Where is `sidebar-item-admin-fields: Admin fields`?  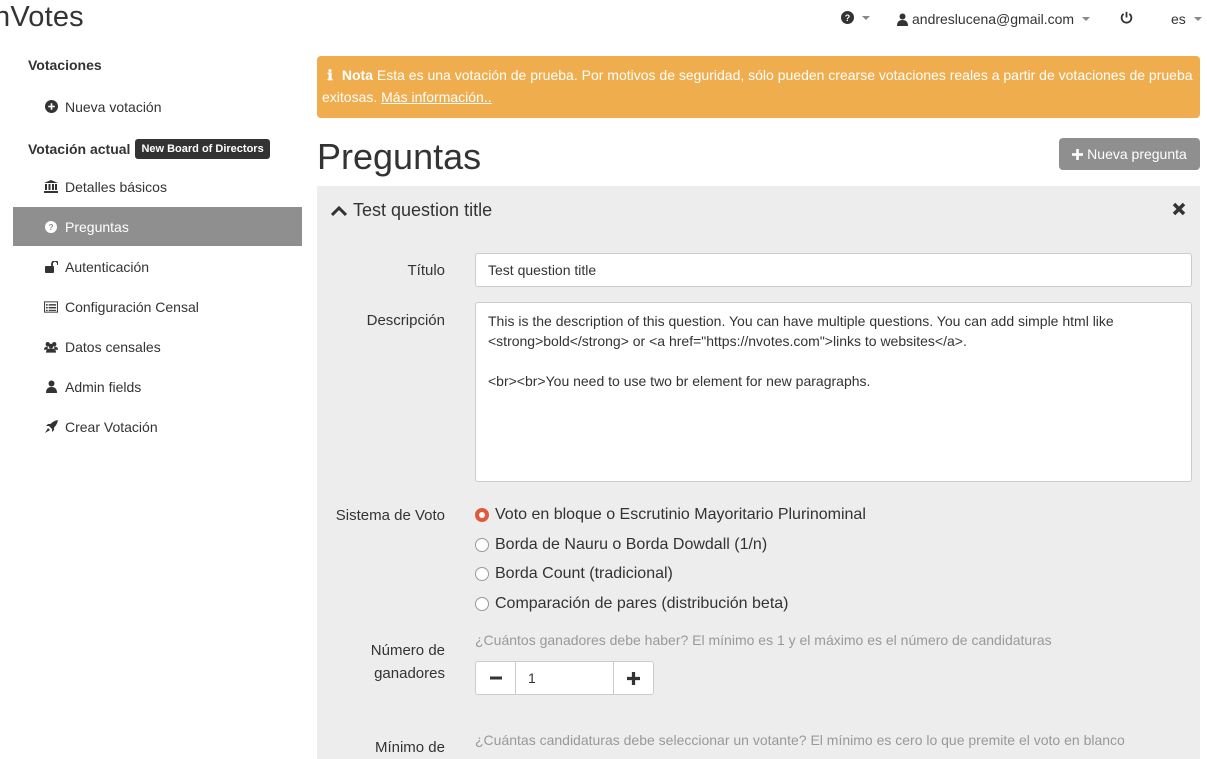 sidebar-item-admin-fields: Admin fields is located at coordinates (157, 386).